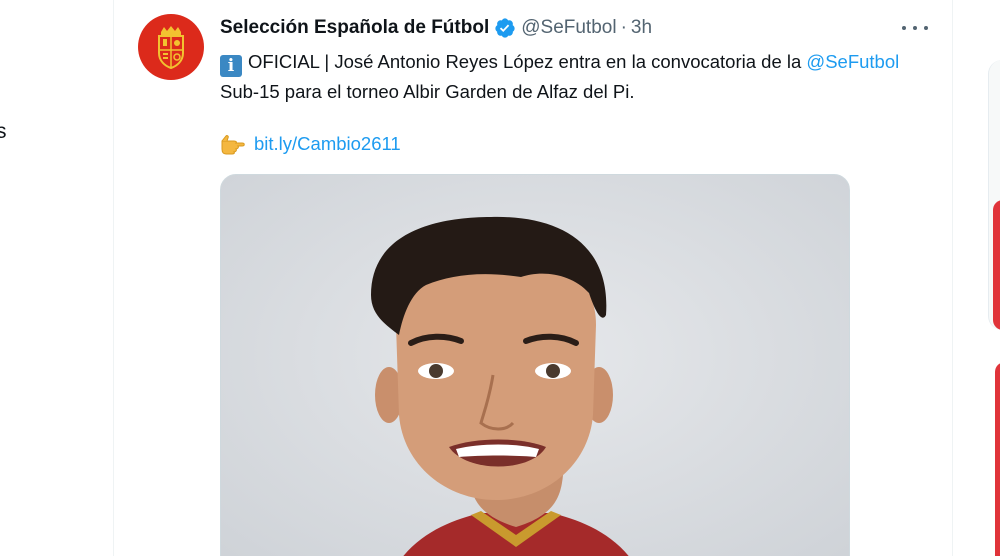 This screenshot has width=1000, height=556. I want to click on sidebar-nav-fragment: s, so click(3, 132).